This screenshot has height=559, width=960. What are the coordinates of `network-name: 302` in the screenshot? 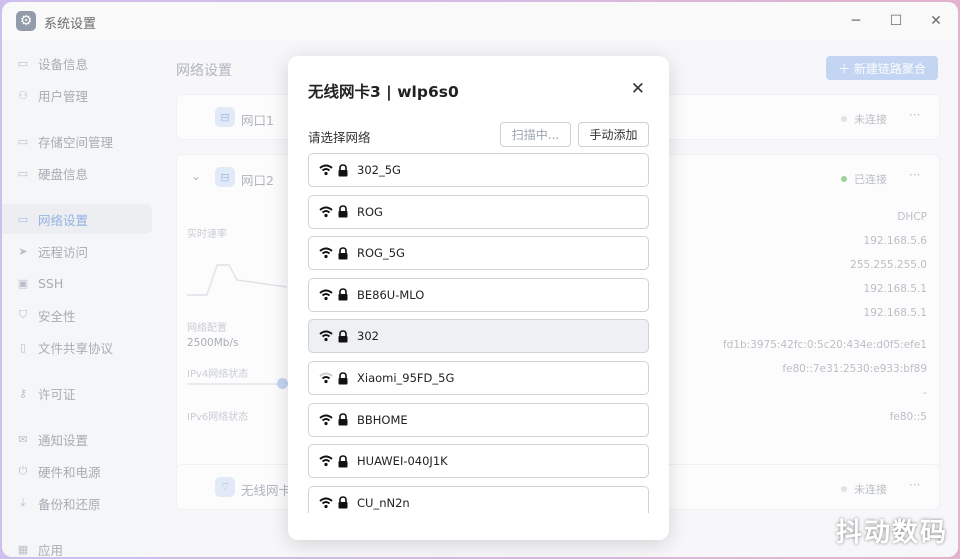 It's located at (368, 336).